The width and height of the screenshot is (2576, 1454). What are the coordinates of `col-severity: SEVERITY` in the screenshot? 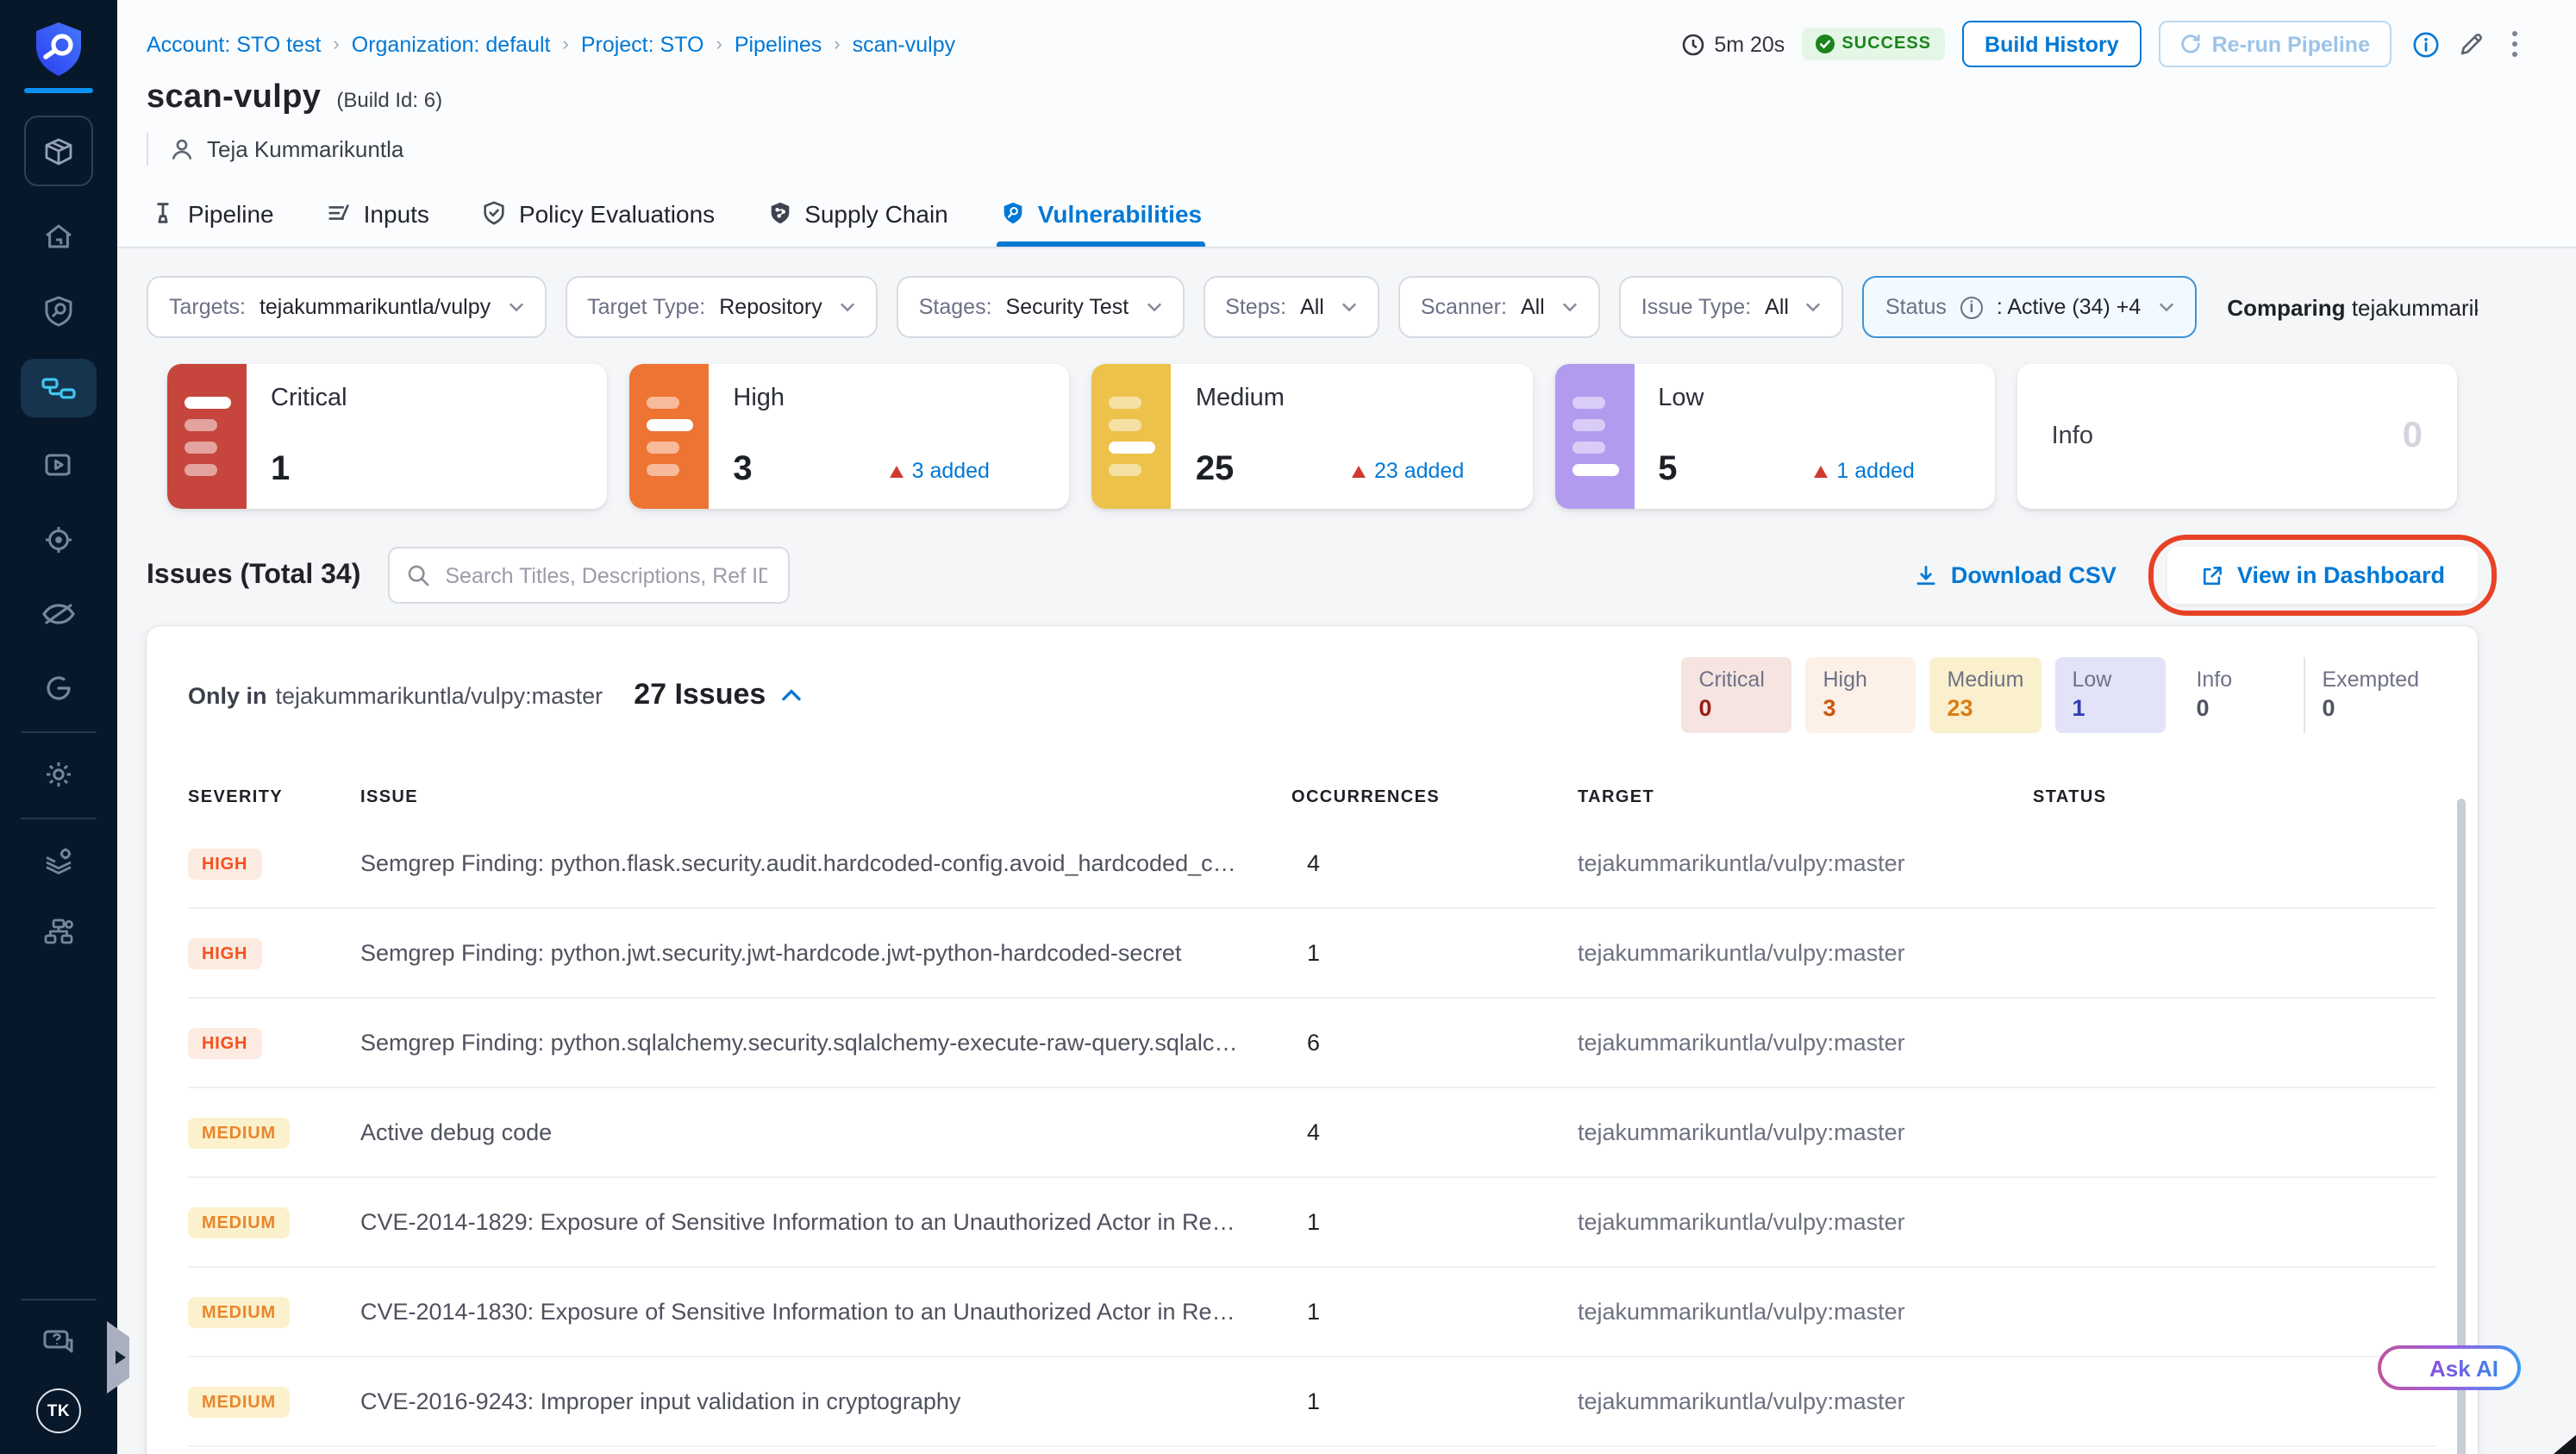 It's located at (236, 796).